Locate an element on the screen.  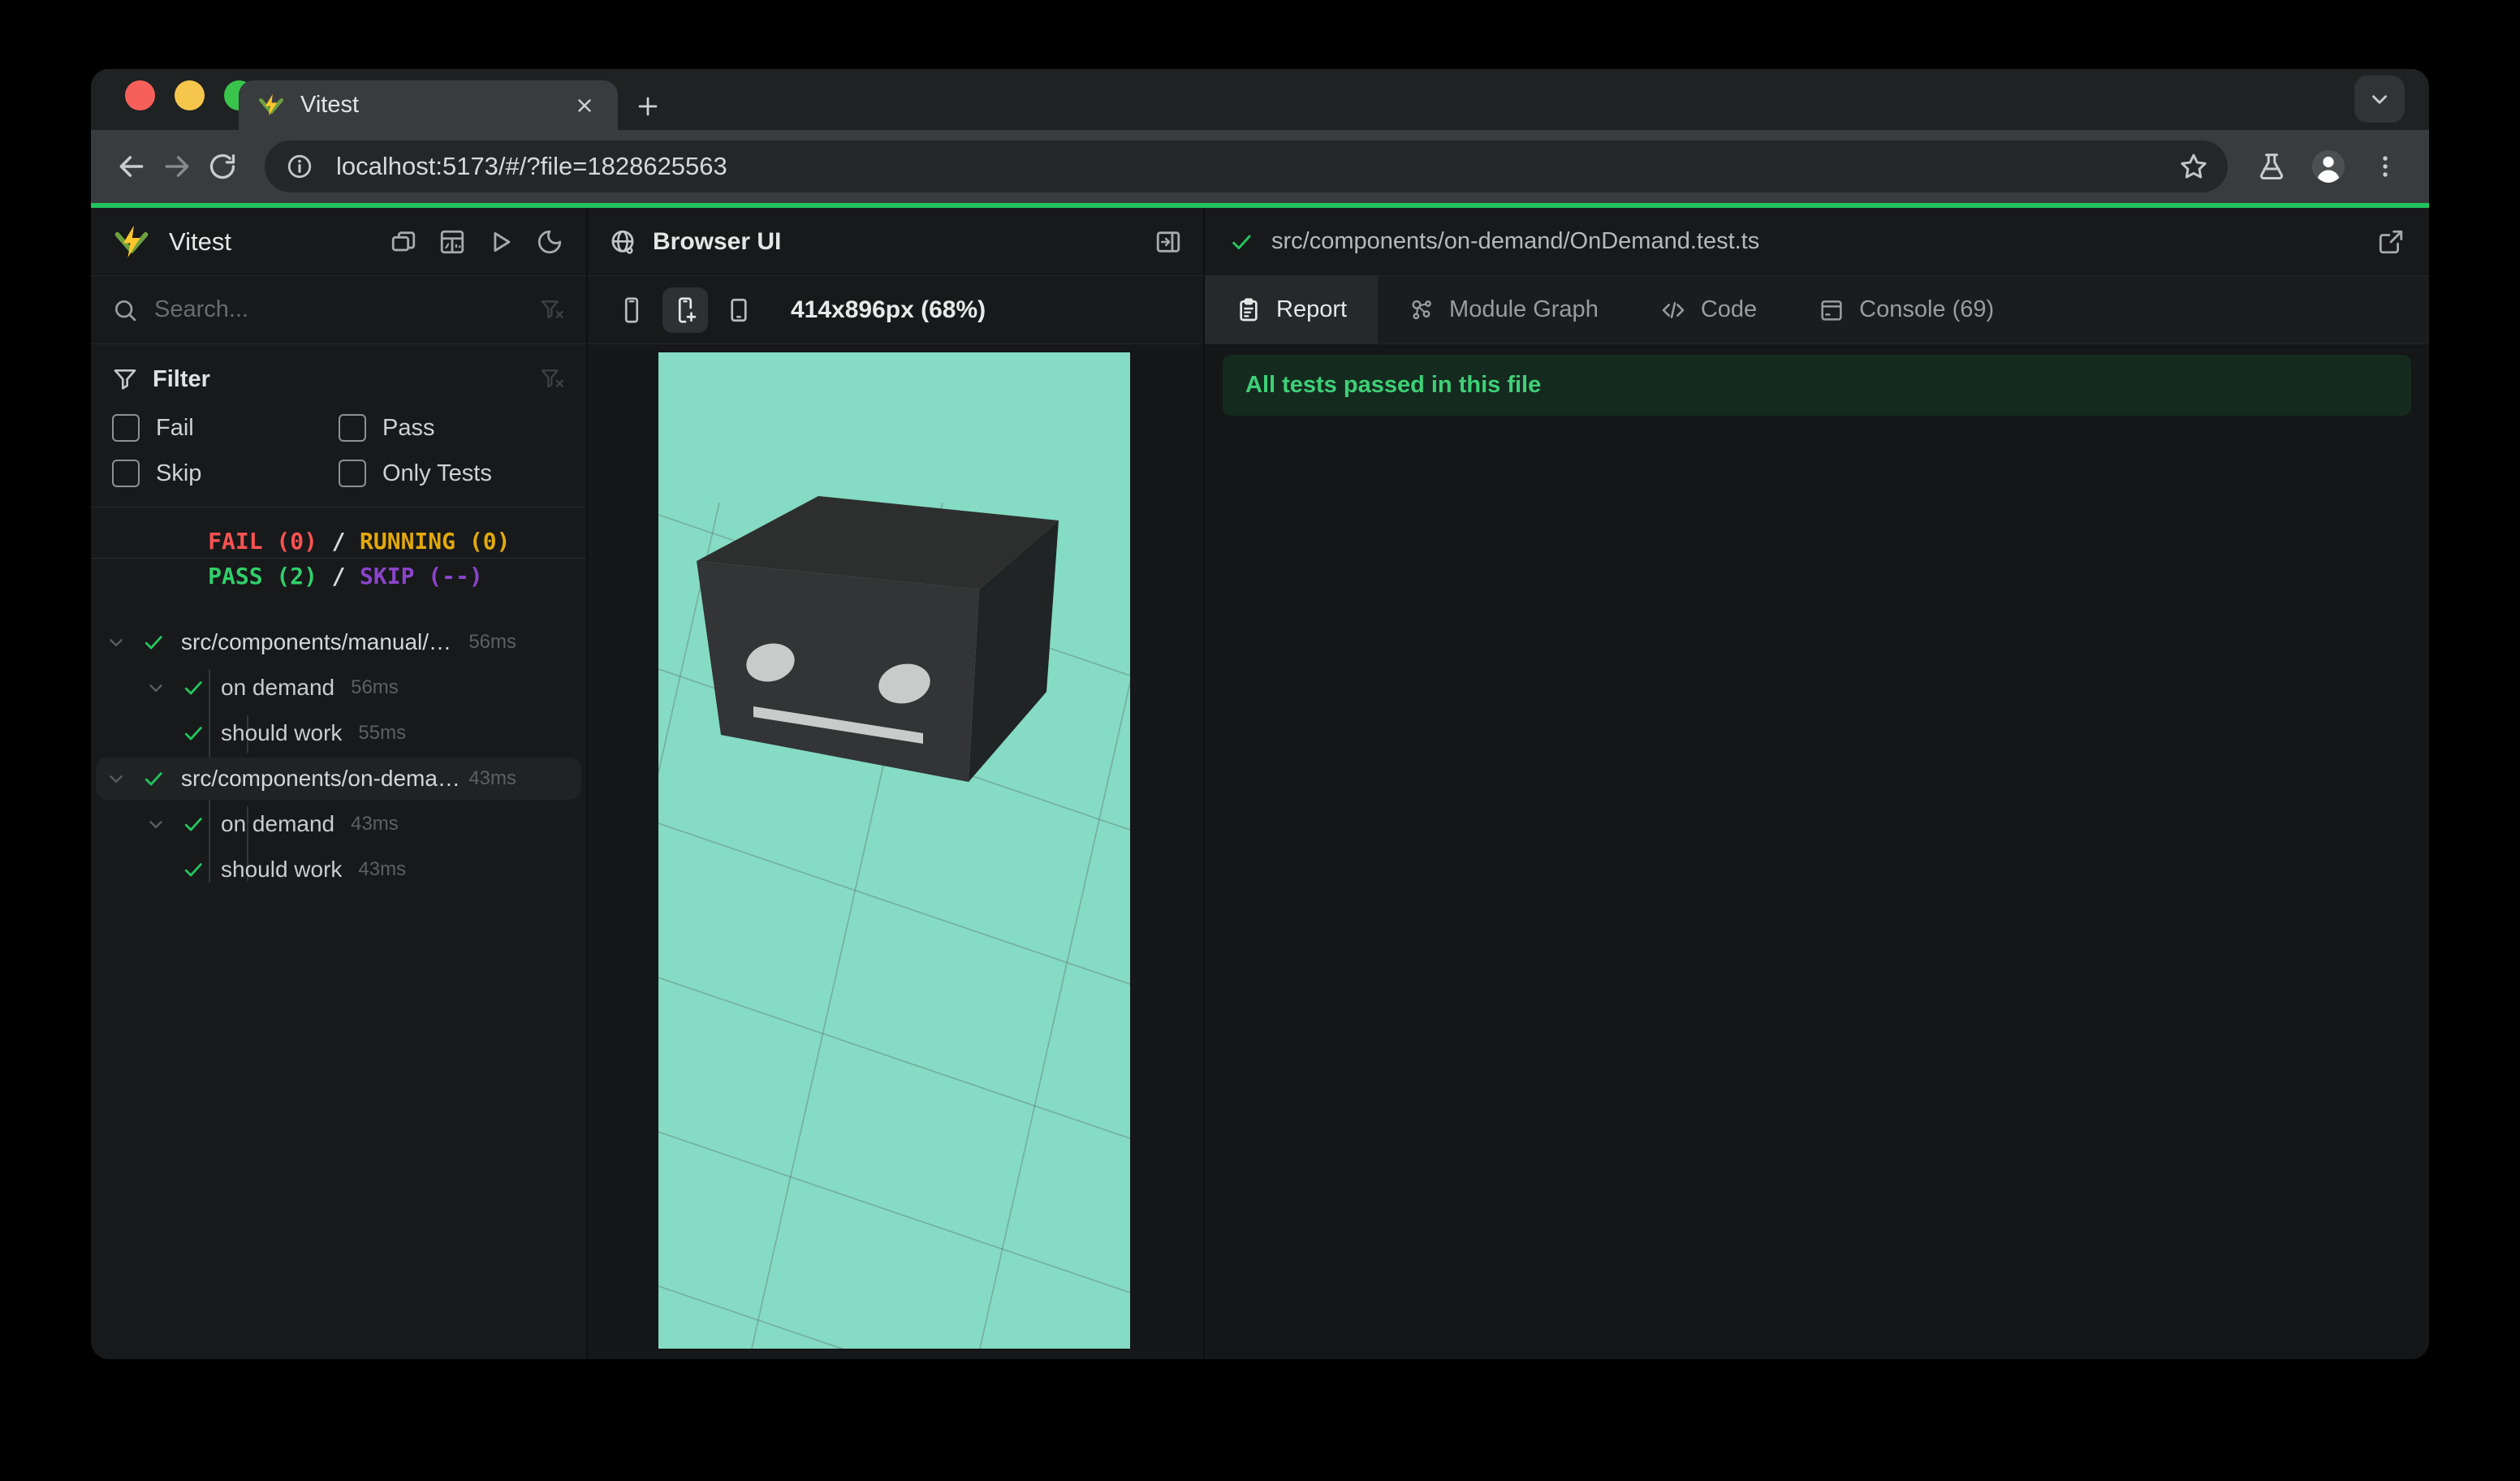
dashboard-icon is located at coordinates (452, 242).